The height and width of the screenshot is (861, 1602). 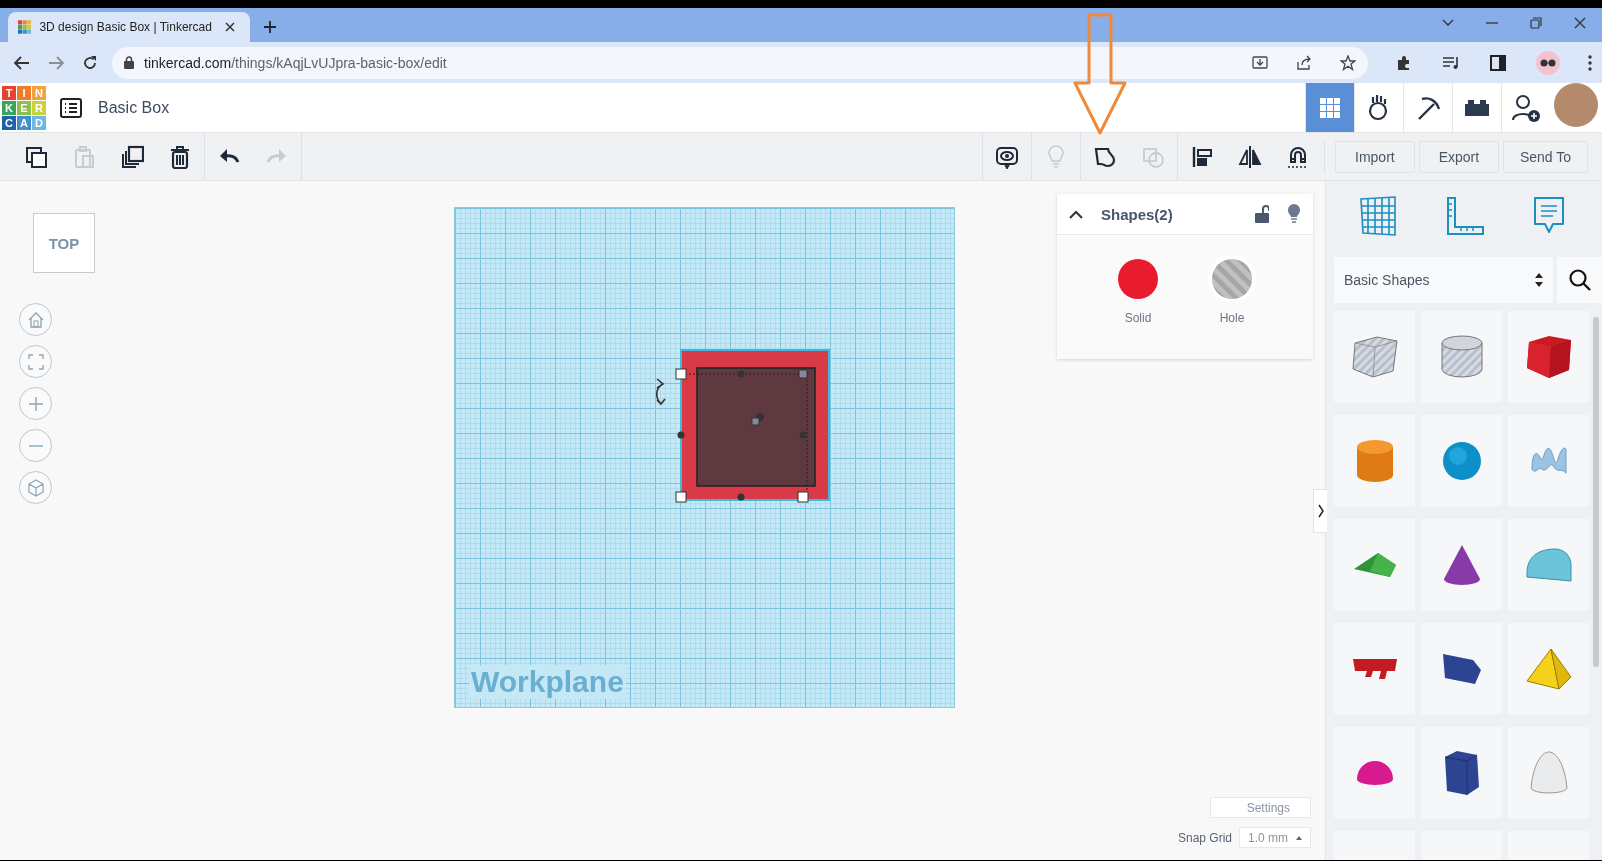 I want to click on url-text: tinkercad.com/things/kAqjLvUJpra-basic-box/edit, so click(x=296, y=62).